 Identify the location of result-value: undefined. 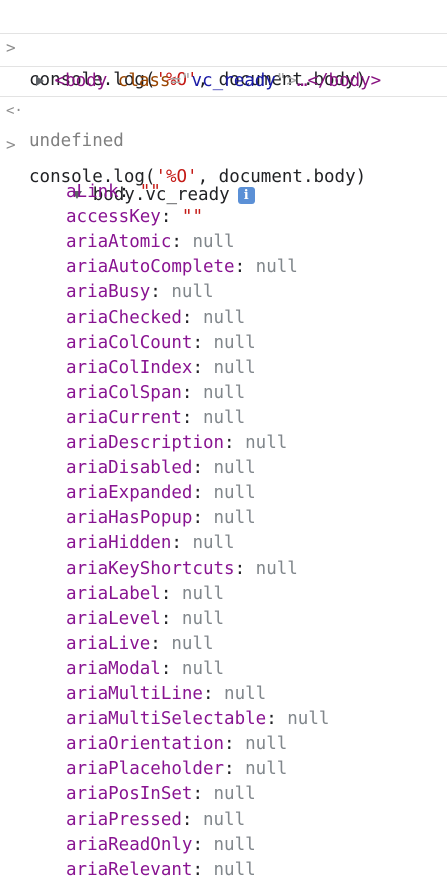
(76, 141).